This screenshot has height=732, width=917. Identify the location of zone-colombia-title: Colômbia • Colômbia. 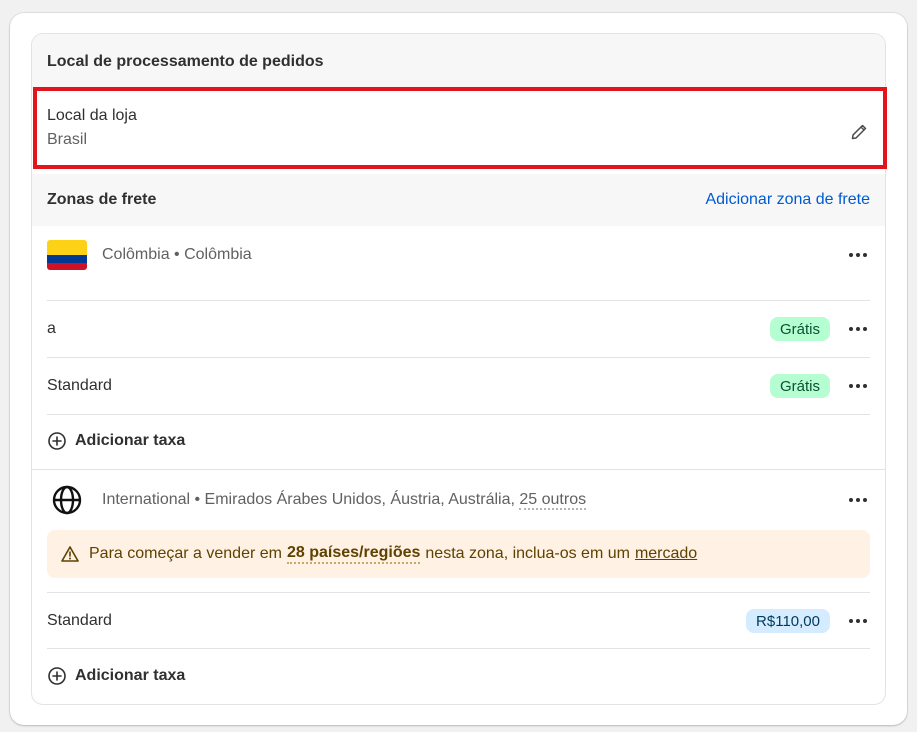
(177, 254).